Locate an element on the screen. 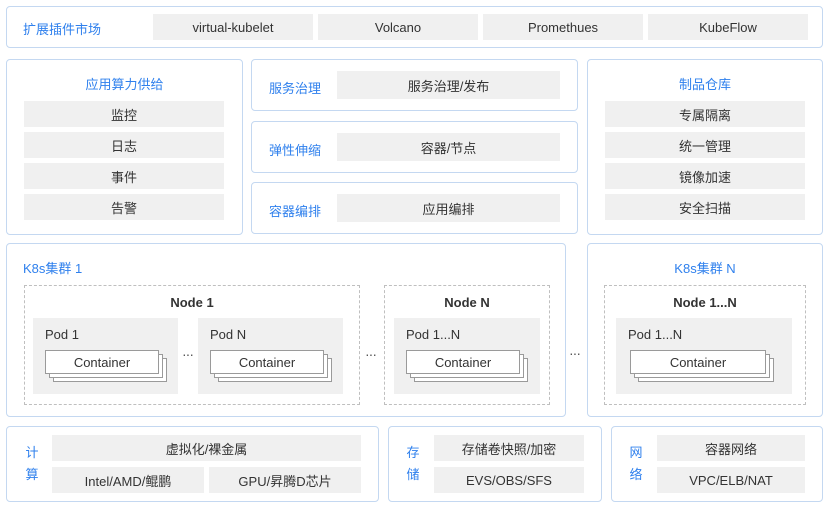 The width and height of the screenshot is (830, 508). service-governance-value: 服务治理/发布 is located at coordinates (448, 85).